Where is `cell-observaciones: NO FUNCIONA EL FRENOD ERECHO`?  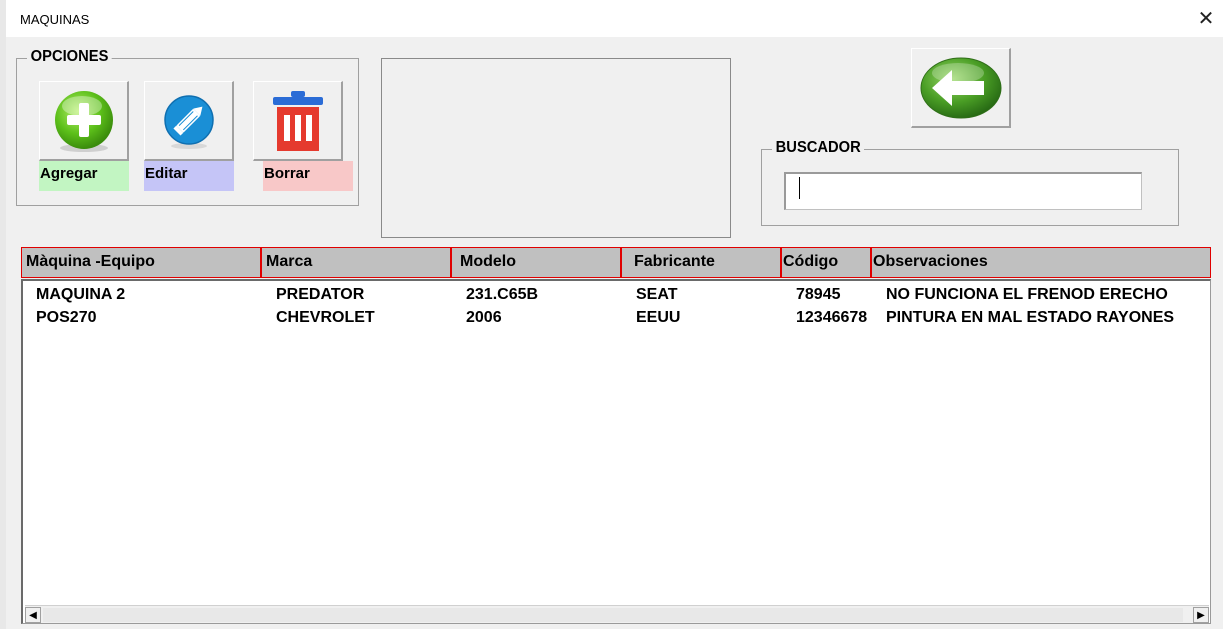 cell-observaciones: NO FUNCIONA EL FRENOD ERECHO is located at coordinates (1027, 294).